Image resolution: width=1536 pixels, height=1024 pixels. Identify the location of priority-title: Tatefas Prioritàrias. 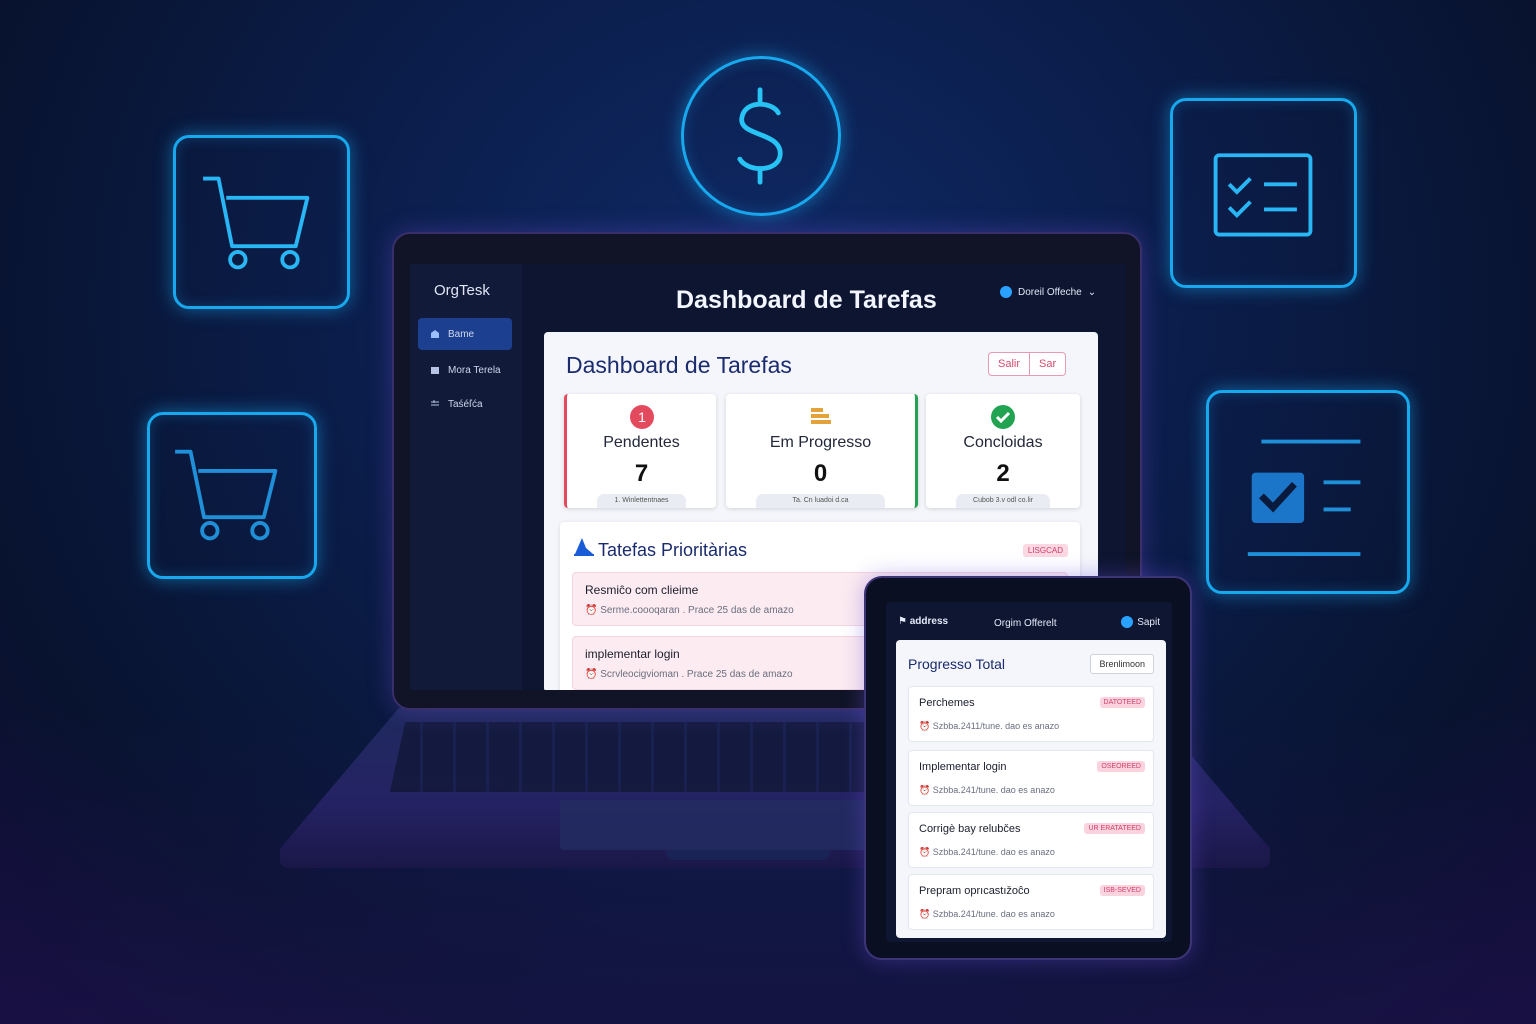
(673, 550).